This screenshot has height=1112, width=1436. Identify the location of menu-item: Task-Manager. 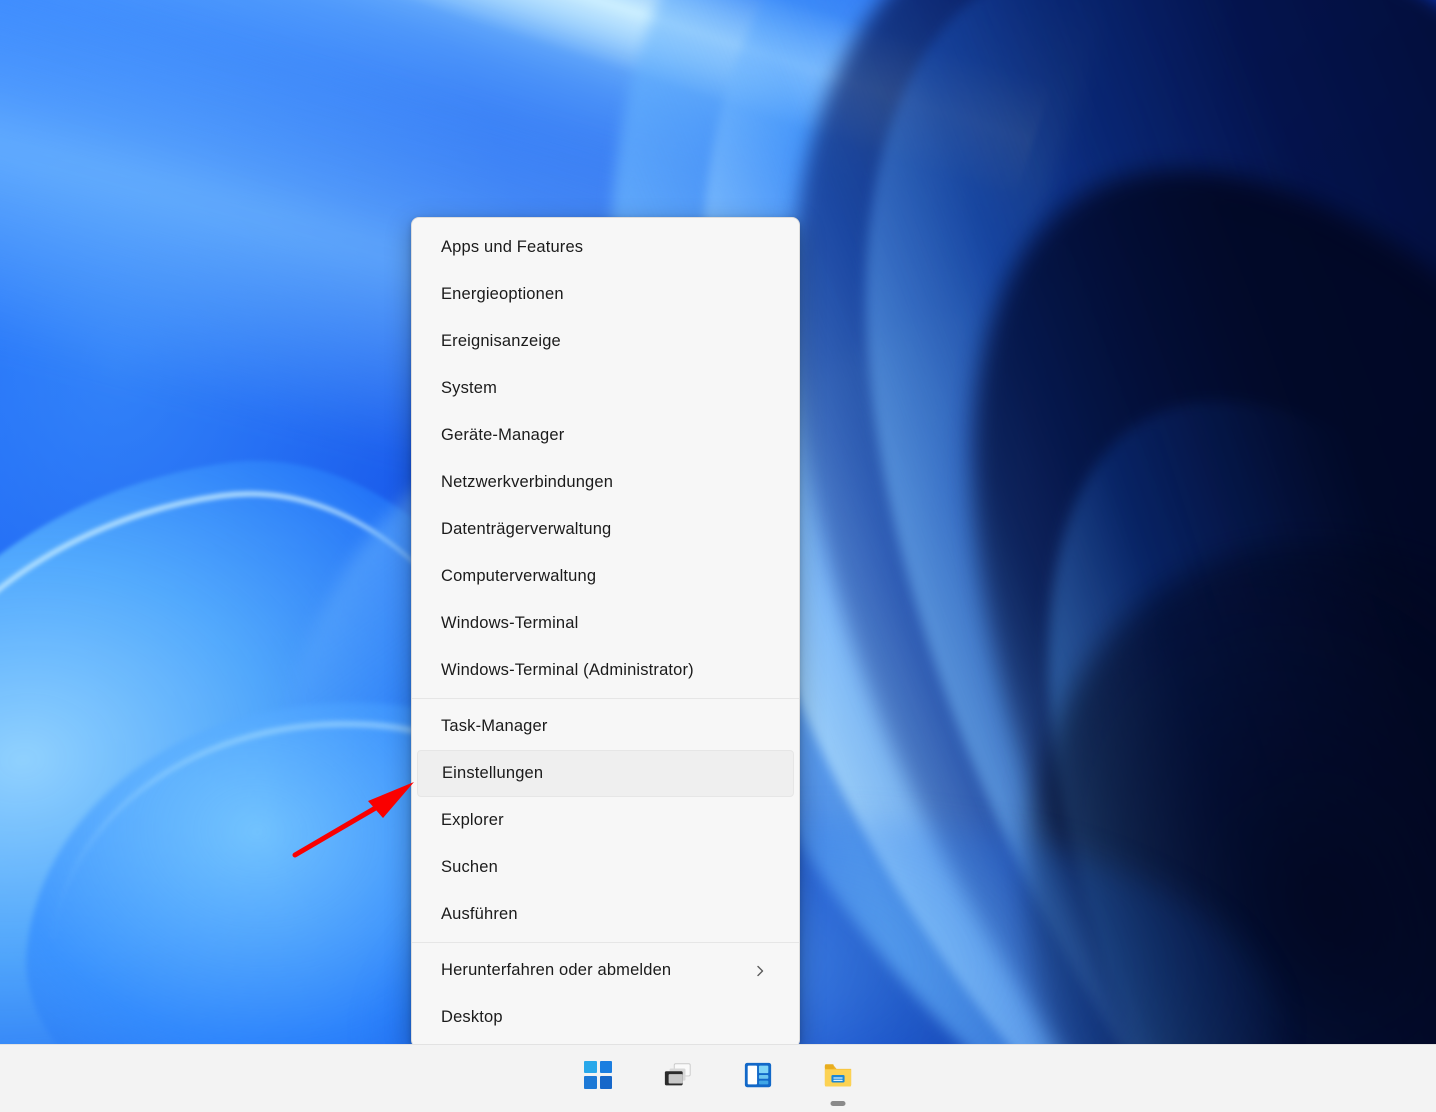
(605, 726).